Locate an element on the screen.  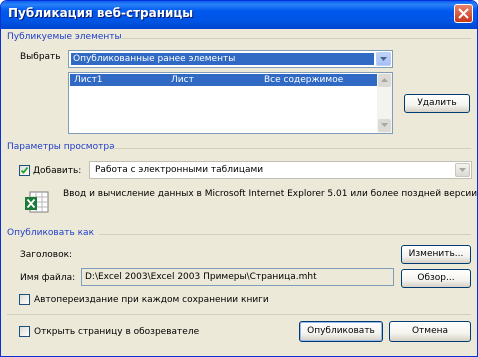
publish-button-label: Опубликовать is located at coordinates (341, 331).